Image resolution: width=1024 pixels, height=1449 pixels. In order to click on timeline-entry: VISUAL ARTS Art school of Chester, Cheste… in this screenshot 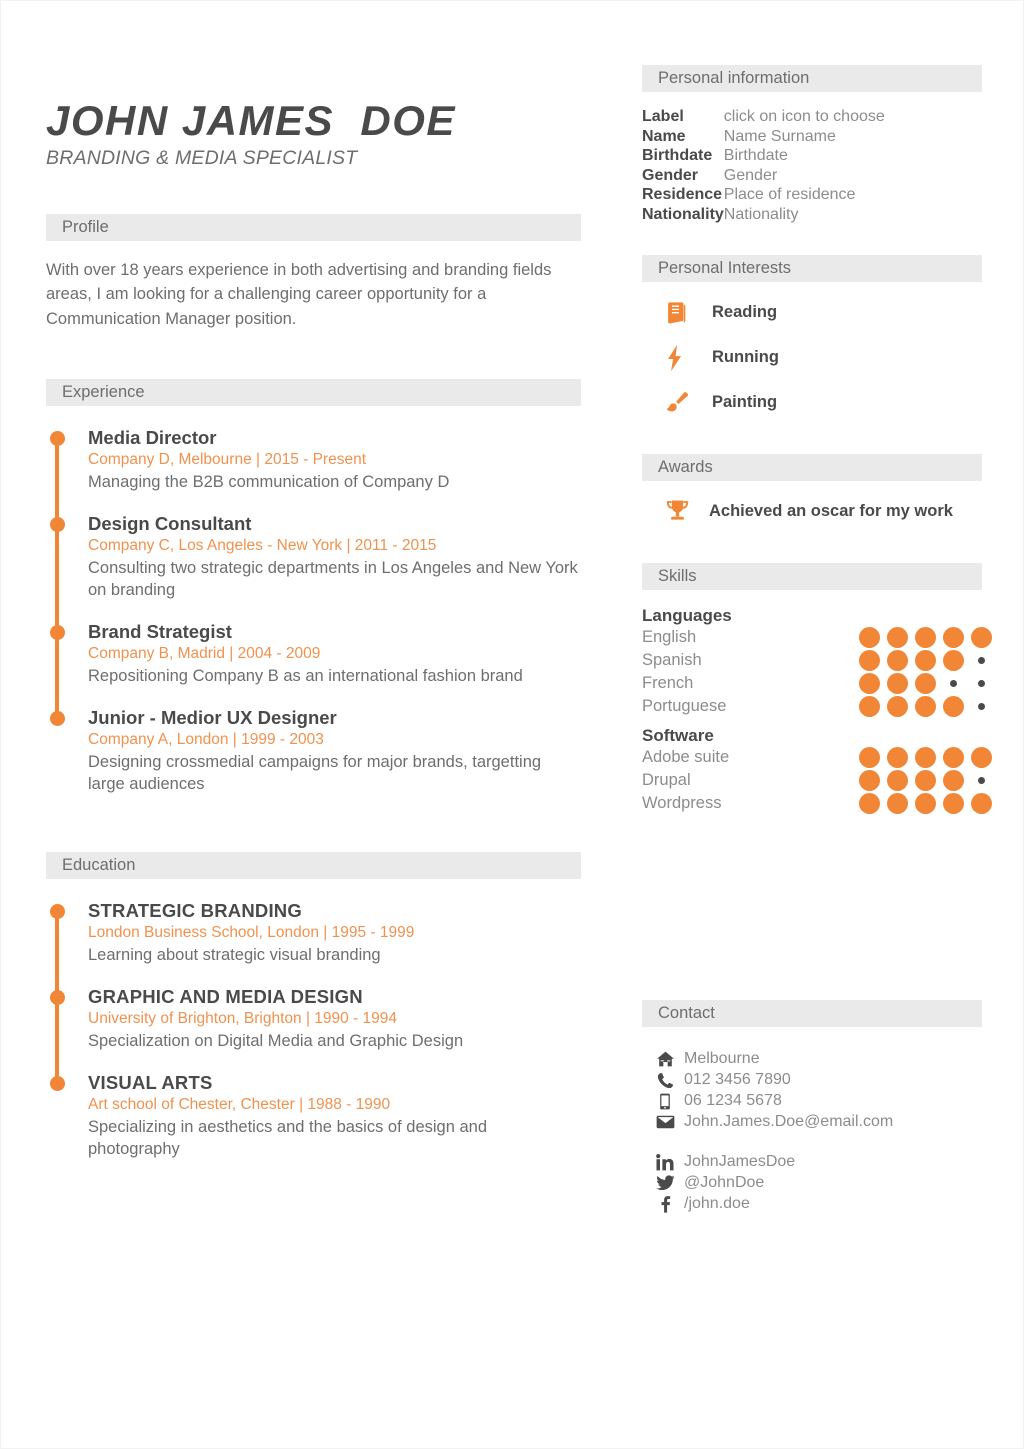, I will do `click(315, 1116)`.